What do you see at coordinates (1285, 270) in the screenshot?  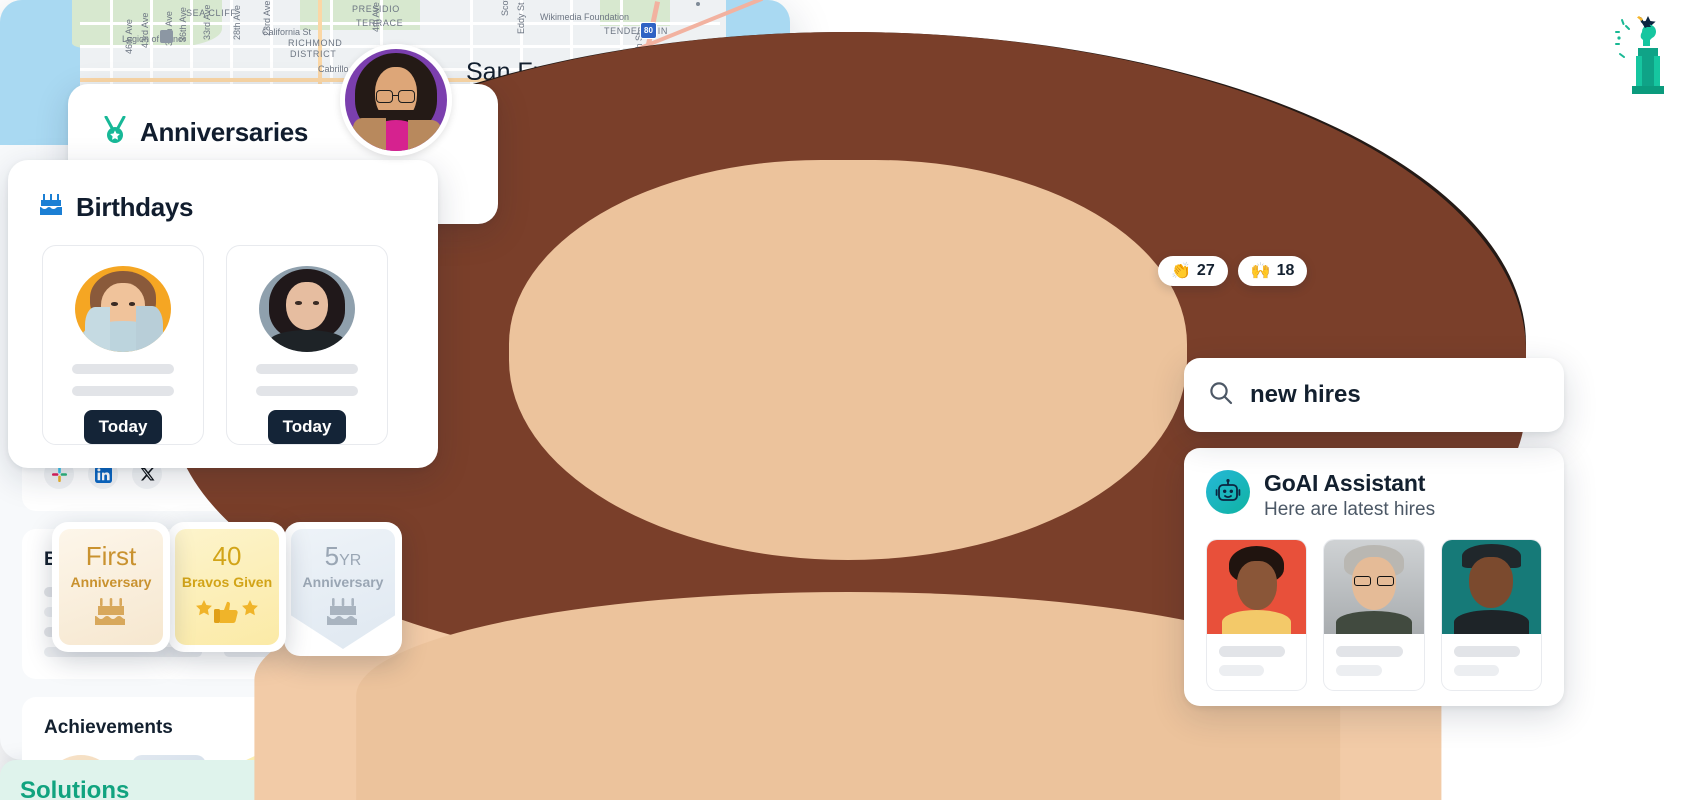 I see `reaction-count: 18` at bounding box center [1285, 270].